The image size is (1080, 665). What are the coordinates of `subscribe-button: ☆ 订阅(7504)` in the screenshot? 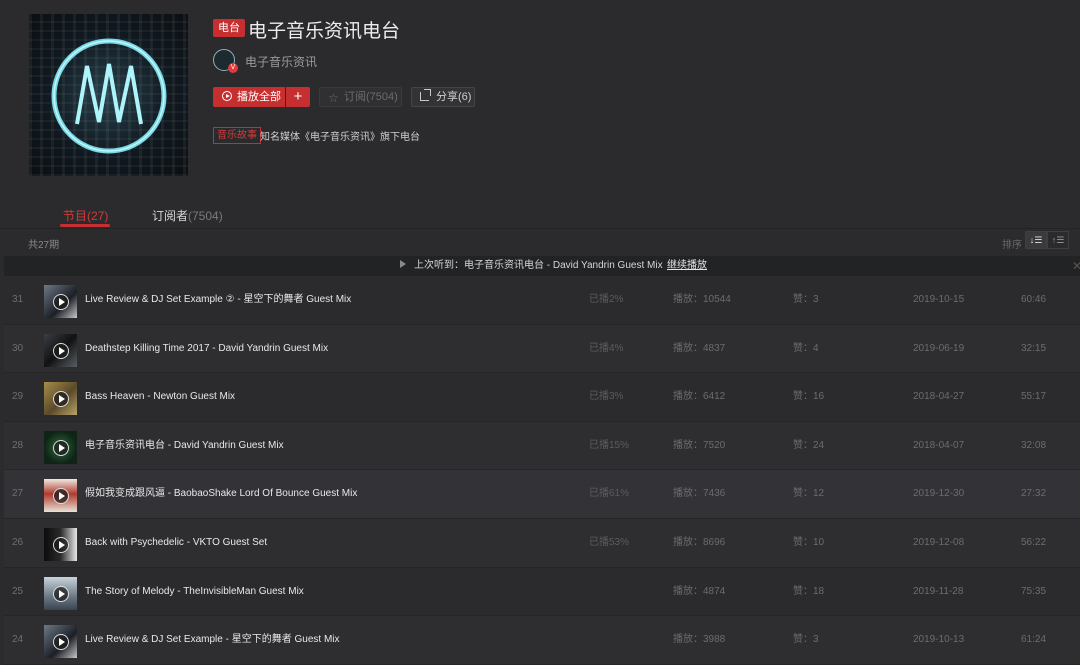 It's located at (360, 97).